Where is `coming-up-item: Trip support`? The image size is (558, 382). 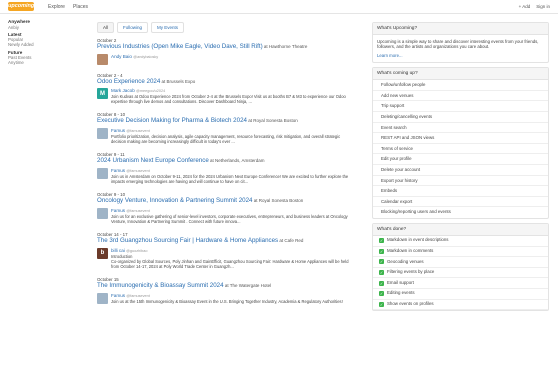
coming-up-item: Trip support is located at coordinates (460, 106).